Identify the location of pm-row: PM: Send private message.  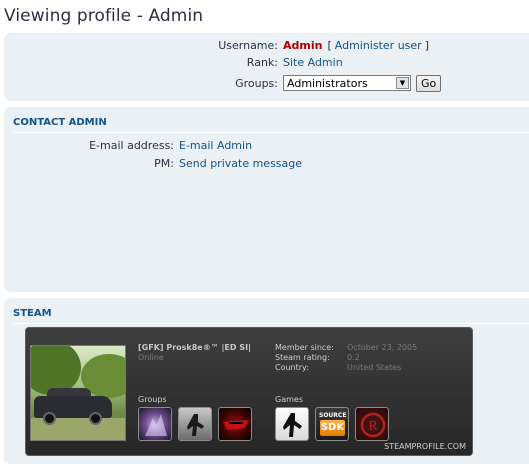
(153, 163).